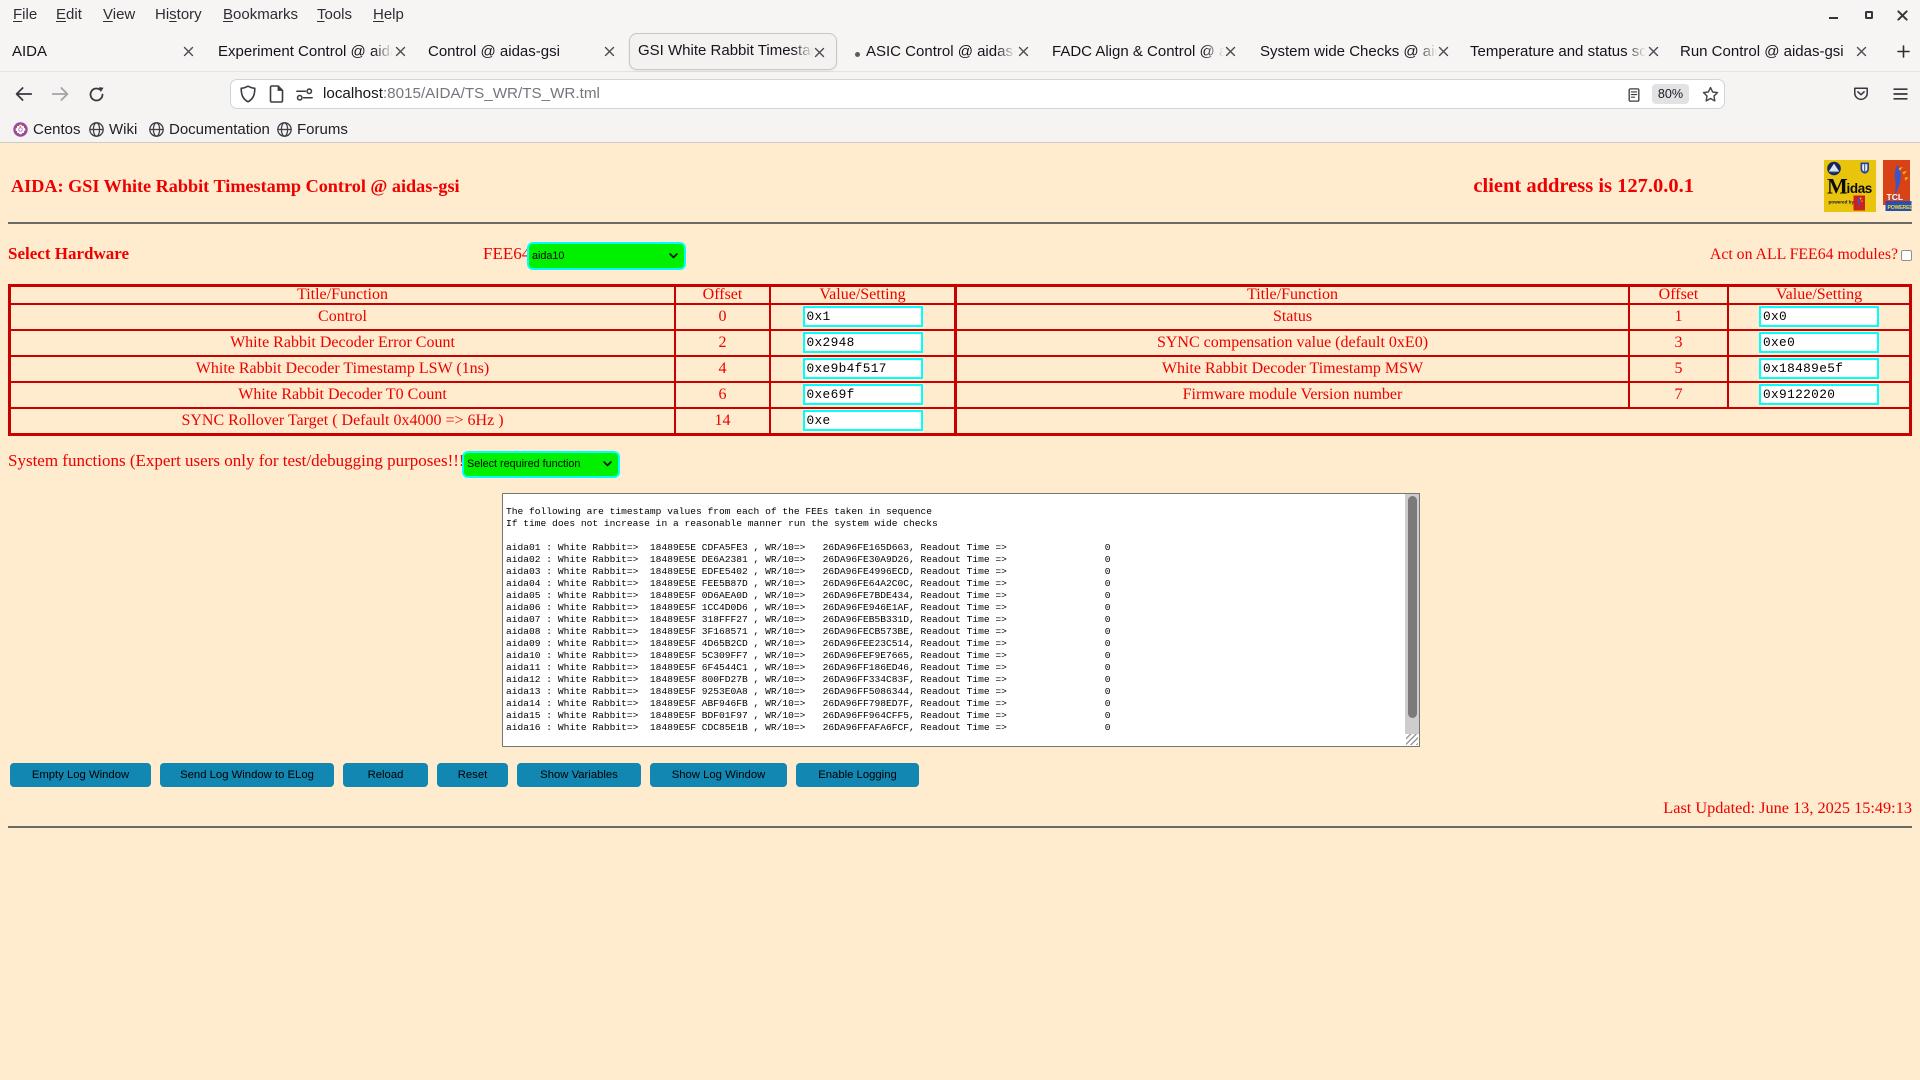 The height and width of the screenshot is (1080, 1920). I want to click on menu-help: Help, so click(388, 14).